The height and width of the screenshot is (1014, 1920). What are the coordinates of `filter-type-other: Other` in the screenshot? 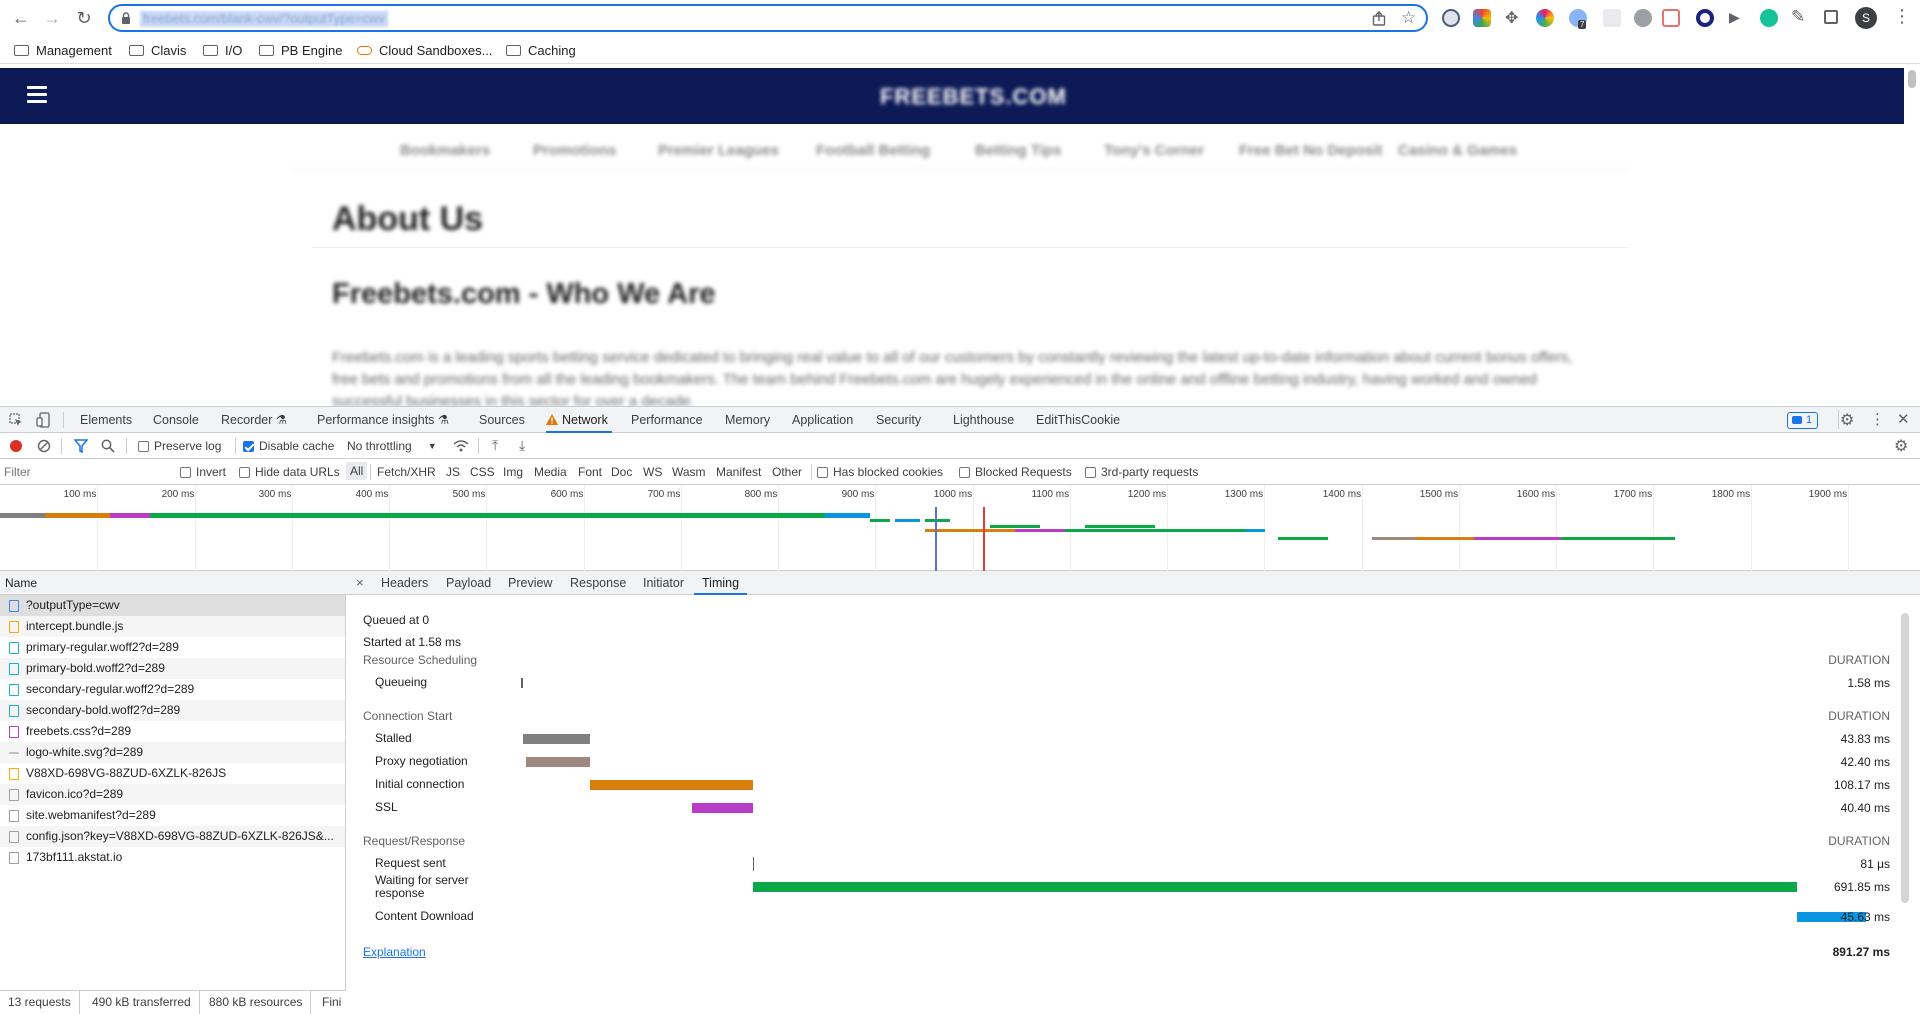 It's located at (787, 472).